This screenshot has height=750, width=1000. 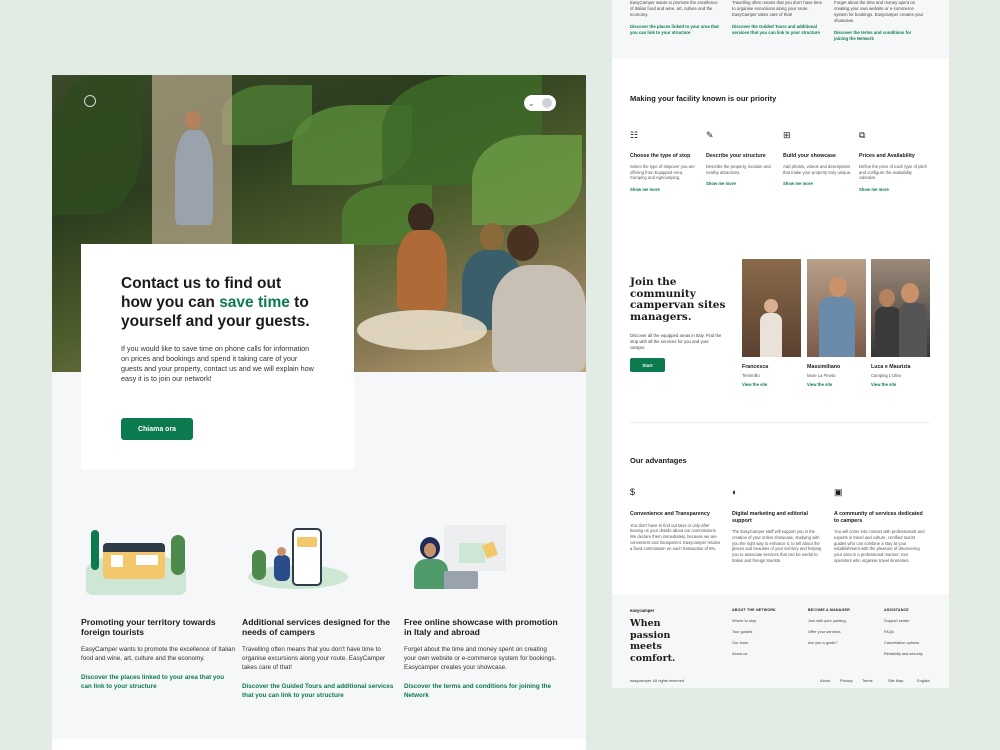 I want to click on step-title: Prices and Availability, so click(x=887, y=156).